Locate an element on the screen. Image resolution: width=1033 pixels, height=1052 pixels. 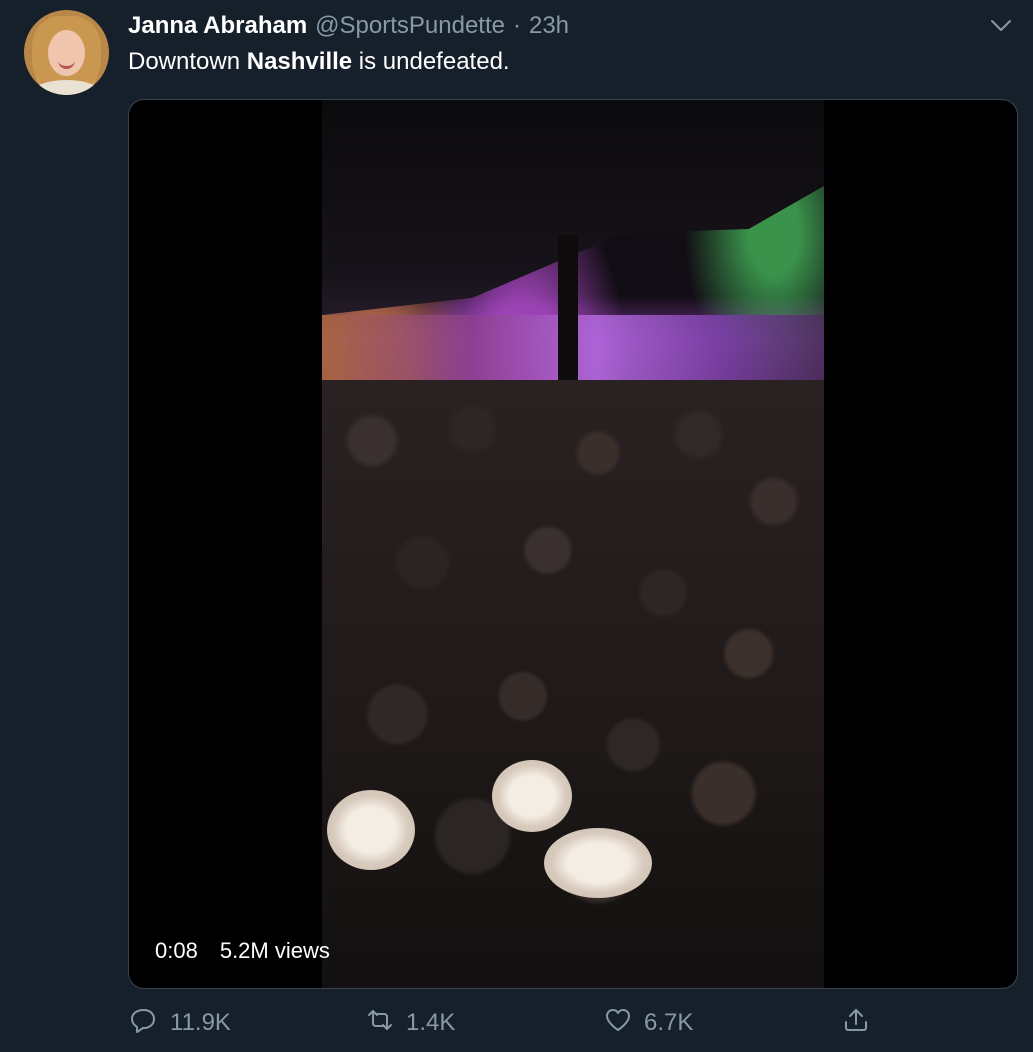
avatar is located at coordinates (66, 52).